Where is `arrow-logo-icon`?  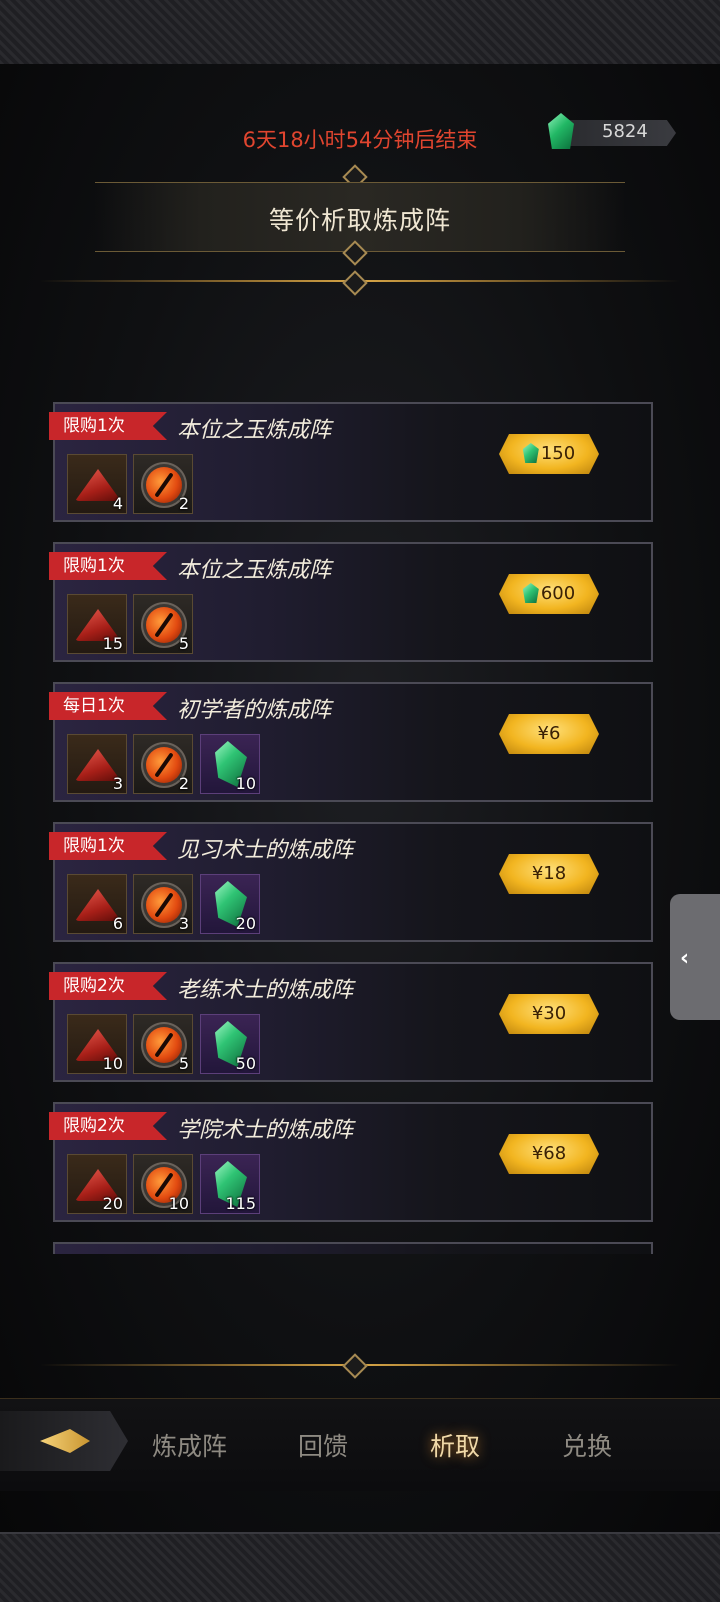 arrow-logo-icon is located at coordinates (65, 1441).